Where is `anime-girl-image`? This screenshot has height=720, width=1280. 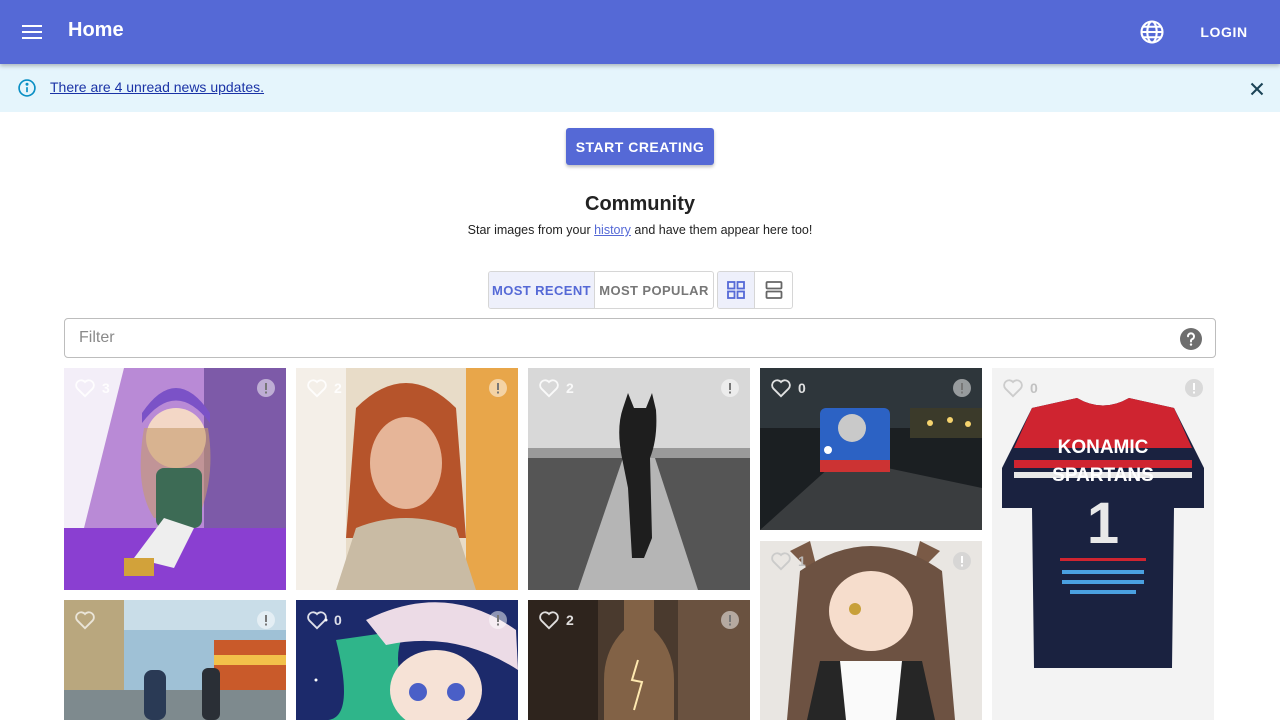 anime-girl-image is located at coordinates (175, 479).